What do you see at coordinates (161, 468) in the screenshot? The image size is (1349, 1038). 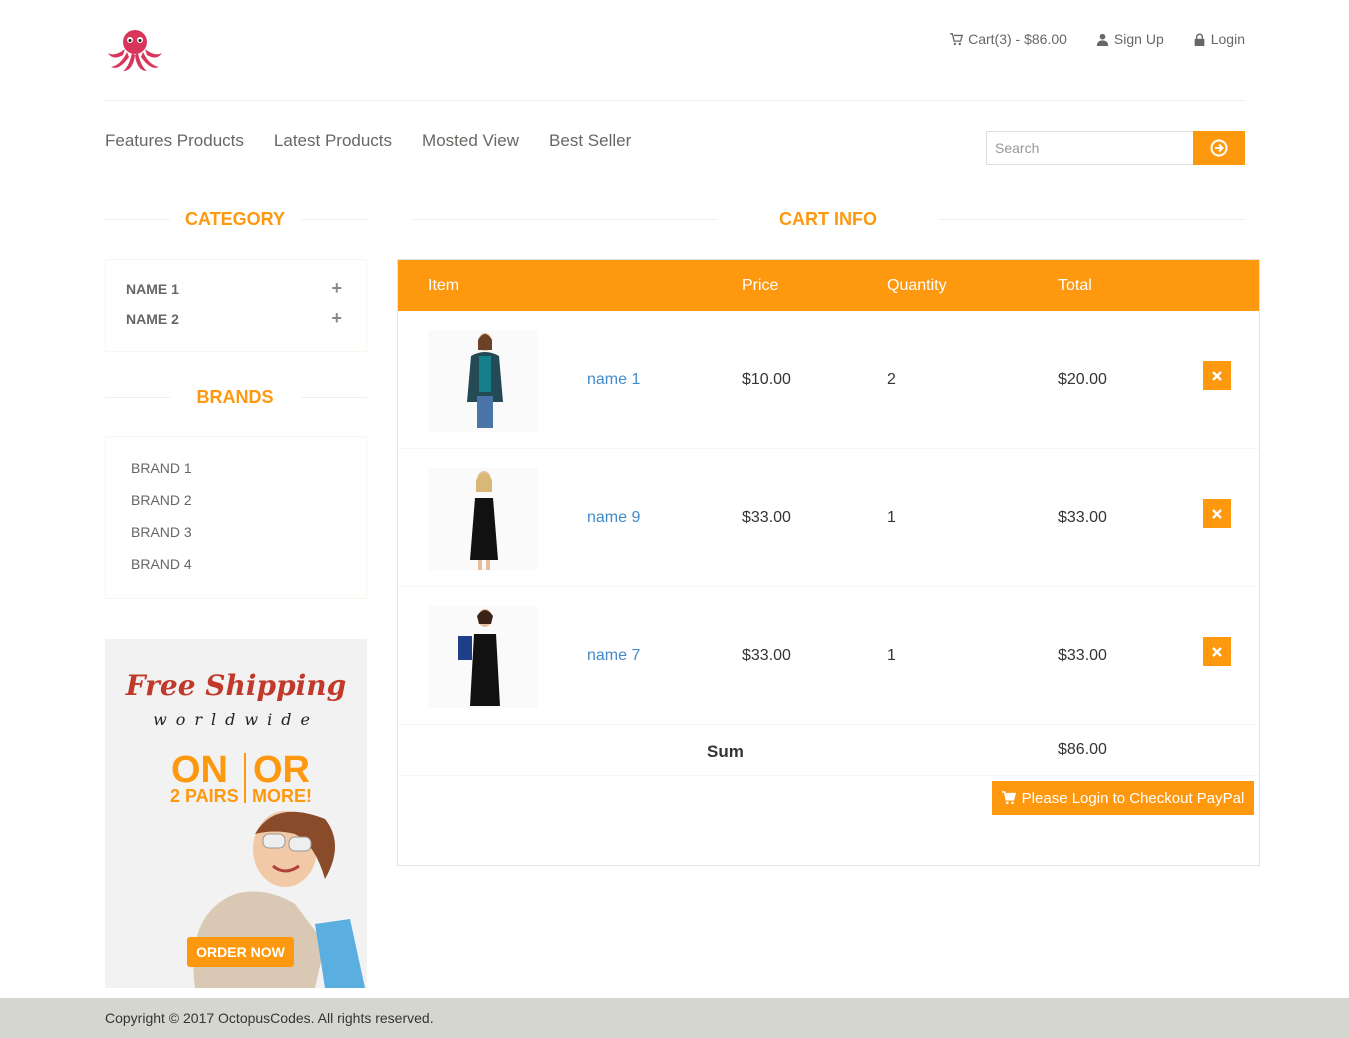 I see `brand-item: BRAND 1` at bounding box center [161, 468].